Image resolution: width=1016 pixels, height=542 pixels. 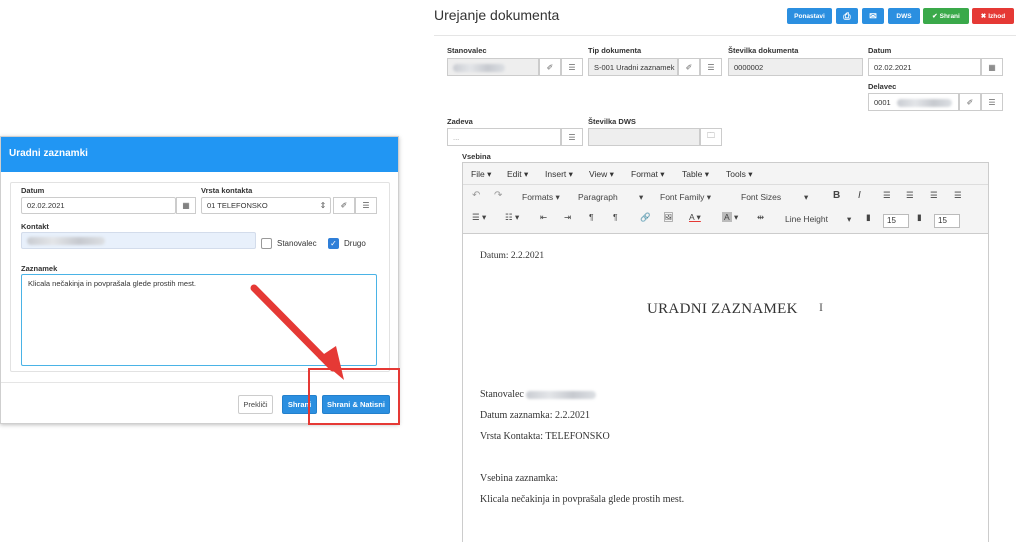 What do you see at coordinates (795, 67) in the screenshot?
I see `stevilka-dokumenta-input: 0000002` at bounding box center [795, 67].